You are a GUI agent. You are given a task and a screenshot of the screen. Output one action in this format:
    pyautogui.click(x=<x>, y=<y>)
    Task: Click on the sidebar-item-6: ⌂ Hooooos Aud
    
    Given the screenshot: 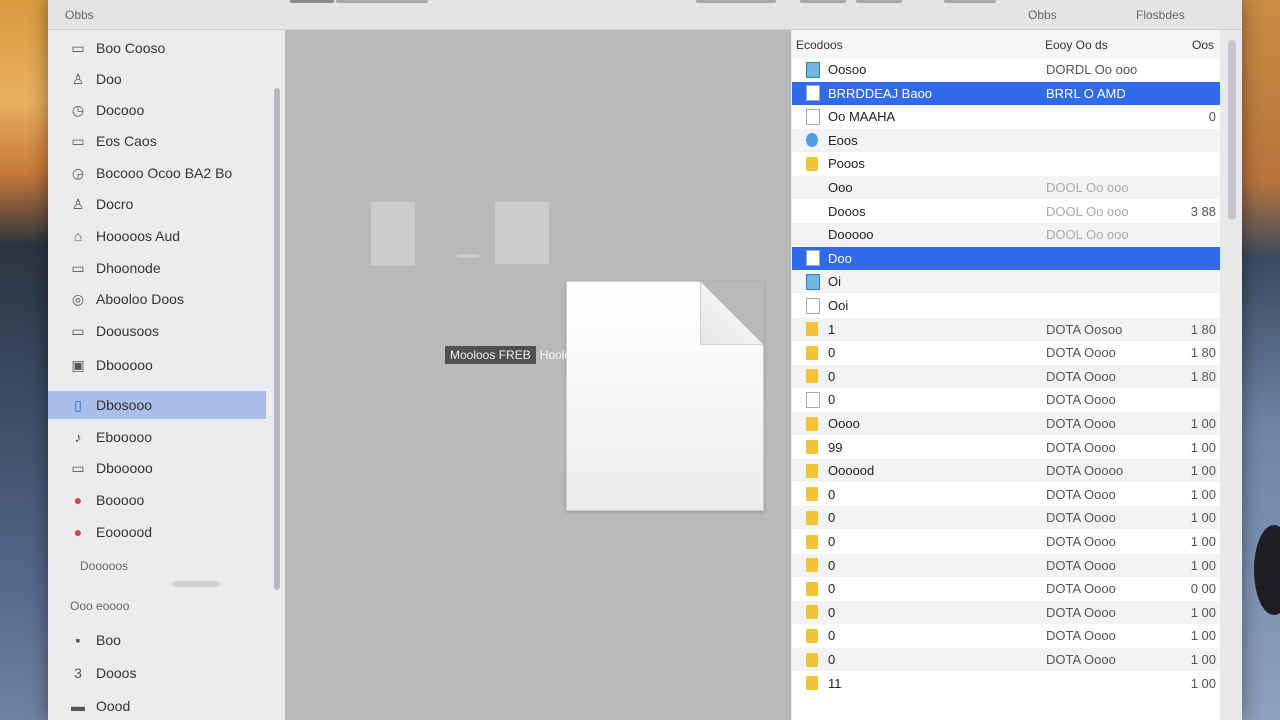 What is the action you would take?
    pyautogui.click(x=157, y=236)
    